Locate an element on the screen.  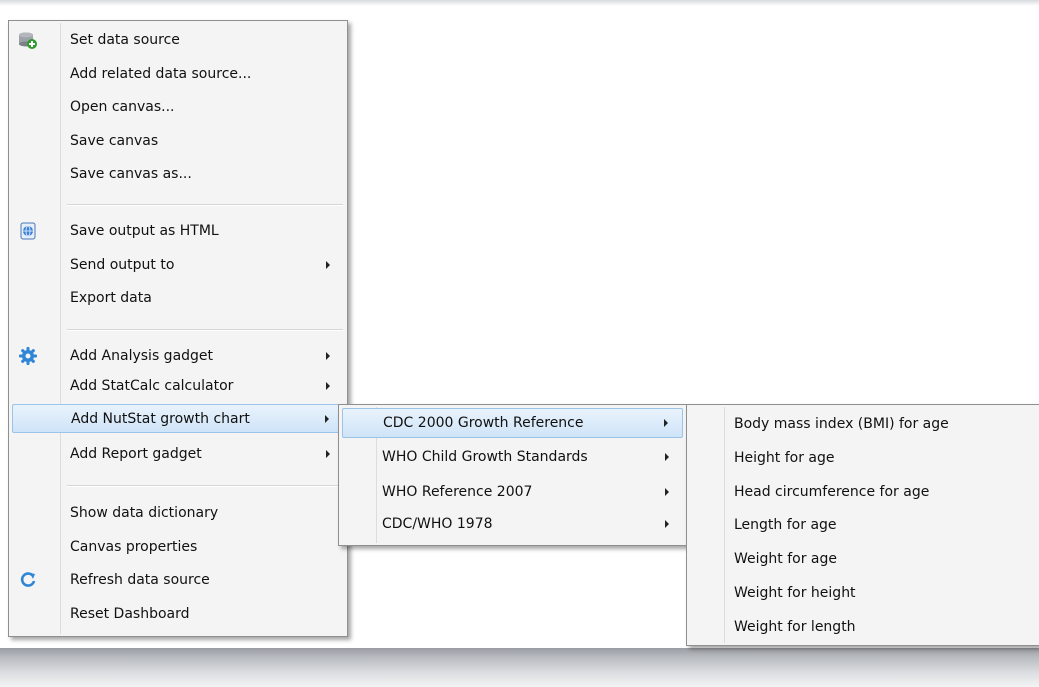
menu-item-label: Weight for height is located at coordinates (795, 592).